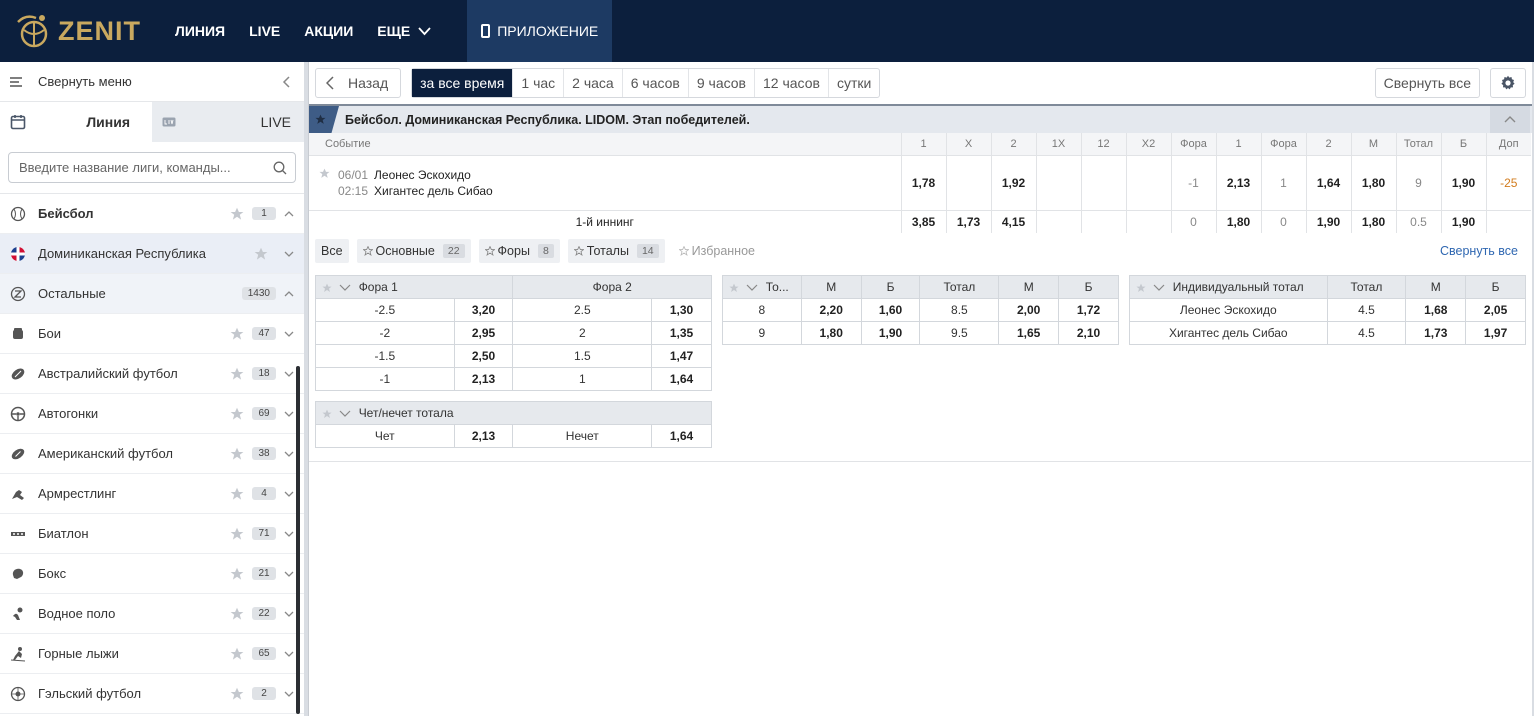 The width and height of the screenshot is (1534, 716). What do you see at coordinates (681, 436) in the screenshot?
I see `odds-cell: 1,64` at bounding box center [681, 436].